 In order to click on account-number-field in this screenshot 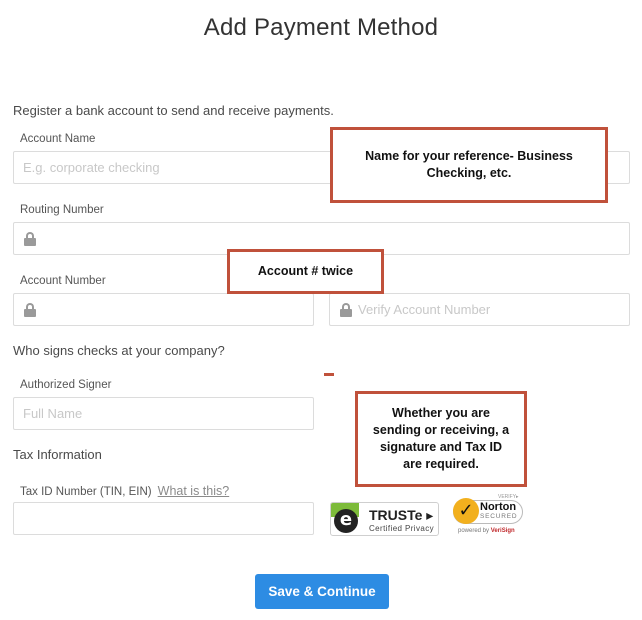, I will do `click(163, 309)`.